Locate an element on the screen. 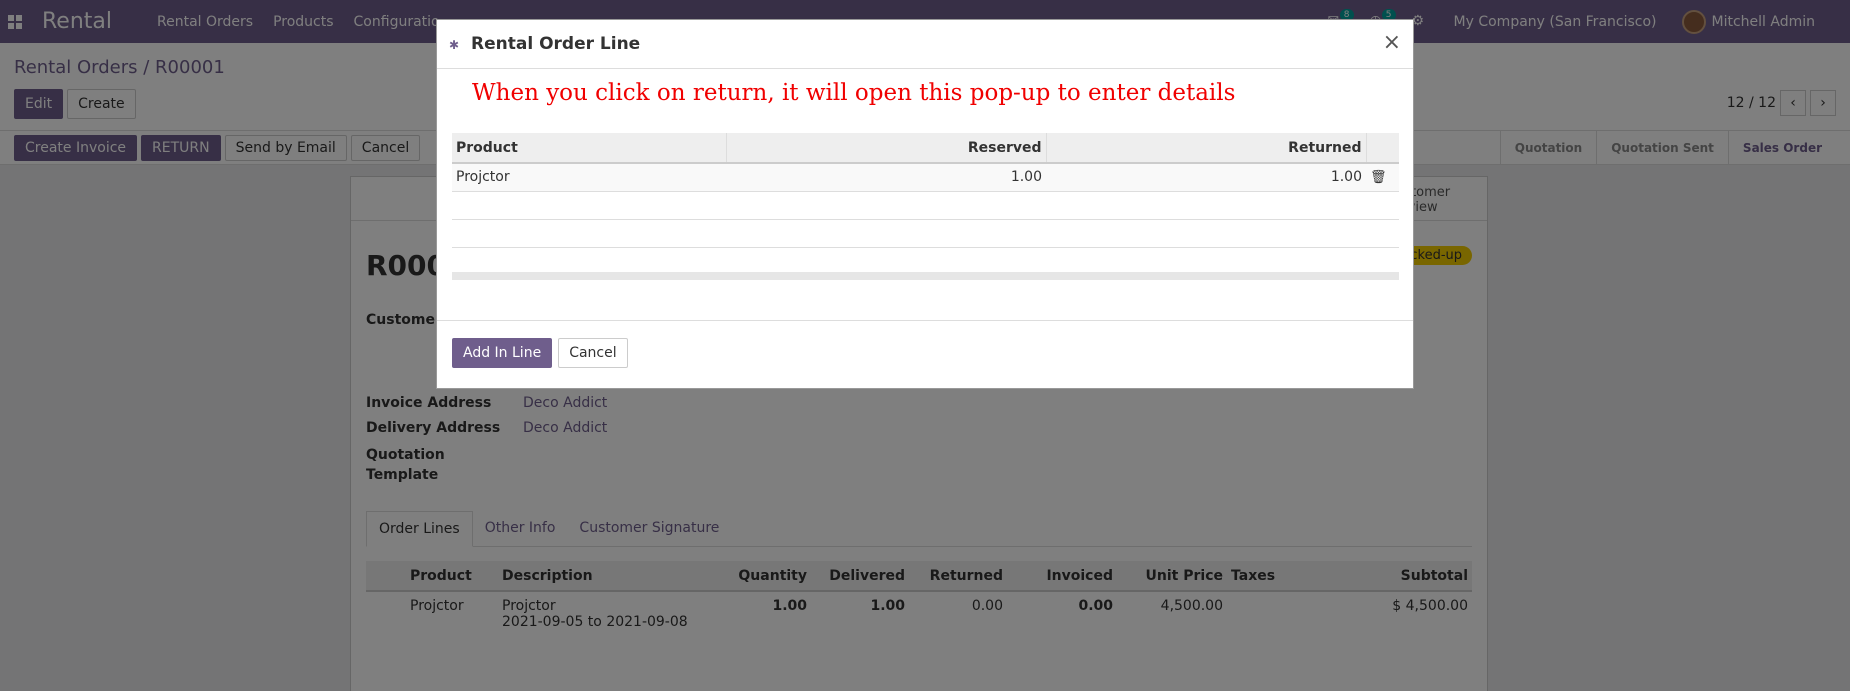 This screenshot has height=691, width=1850. add-in-line-button: Add In Line is located at coordinates (502, 353).